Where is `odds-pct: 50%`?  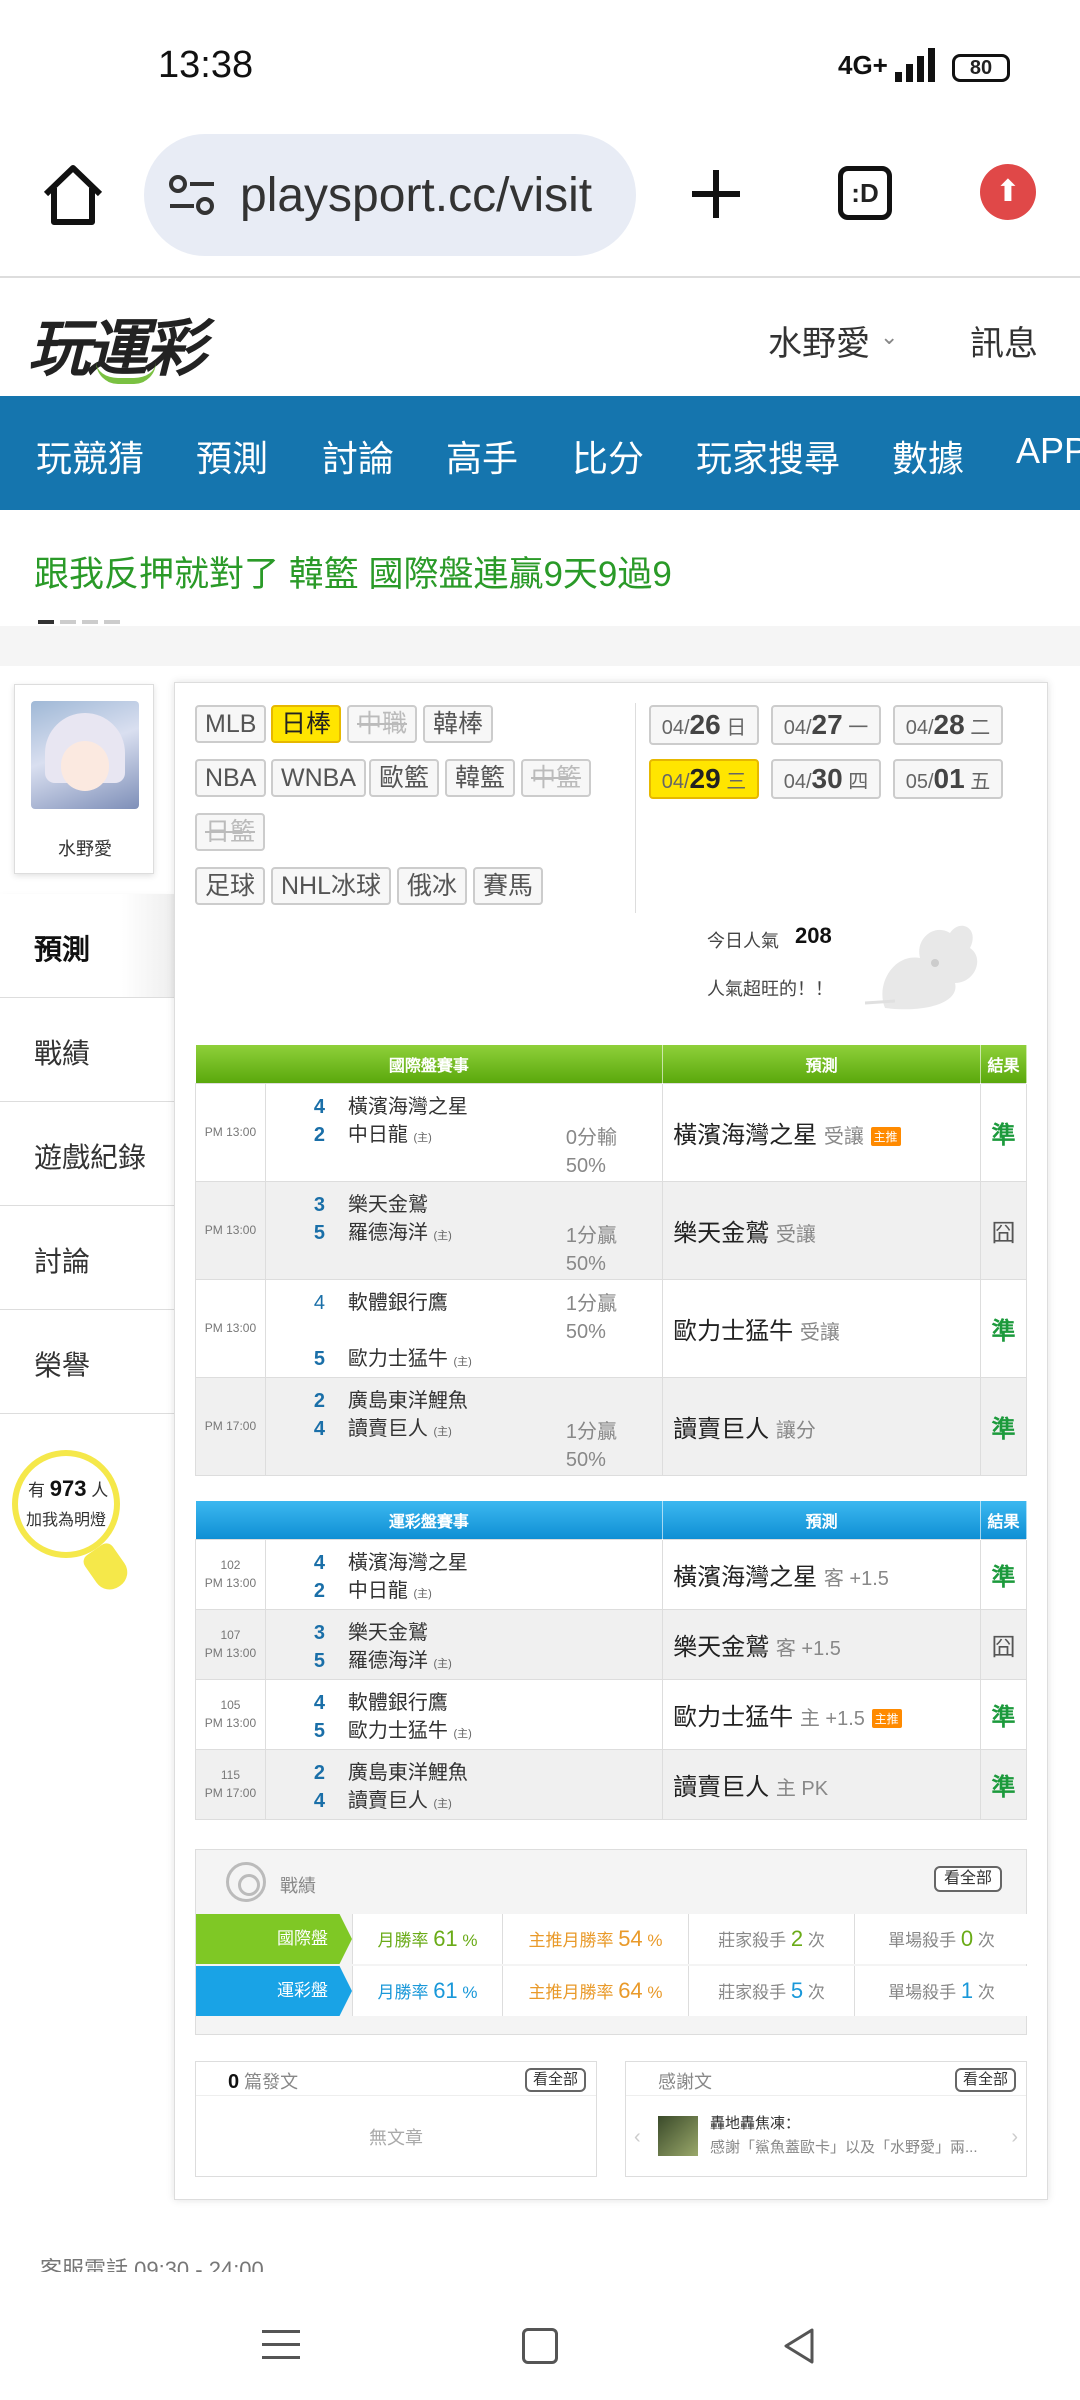
odds-pct: 50% is located at coordinates (585, 1331).